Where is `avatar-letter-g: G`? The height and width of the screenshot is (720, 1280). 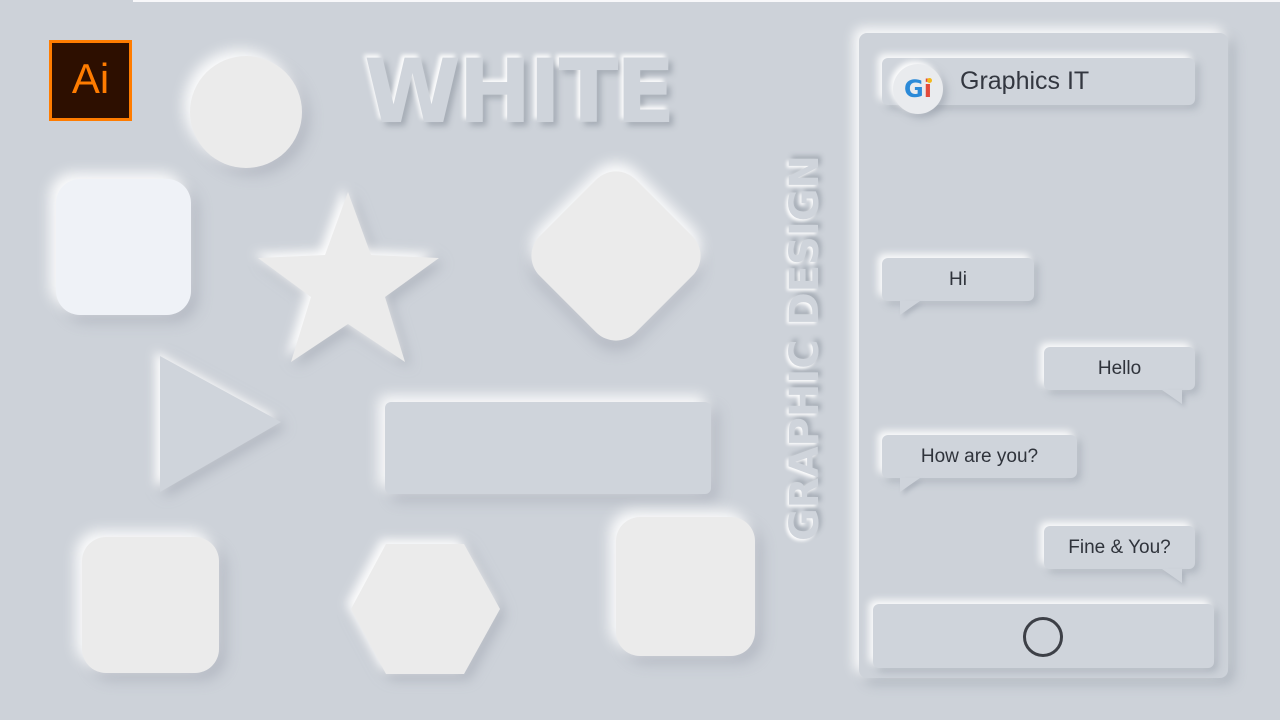
avatar-letter-g: G is located at coordinates (914, 89).